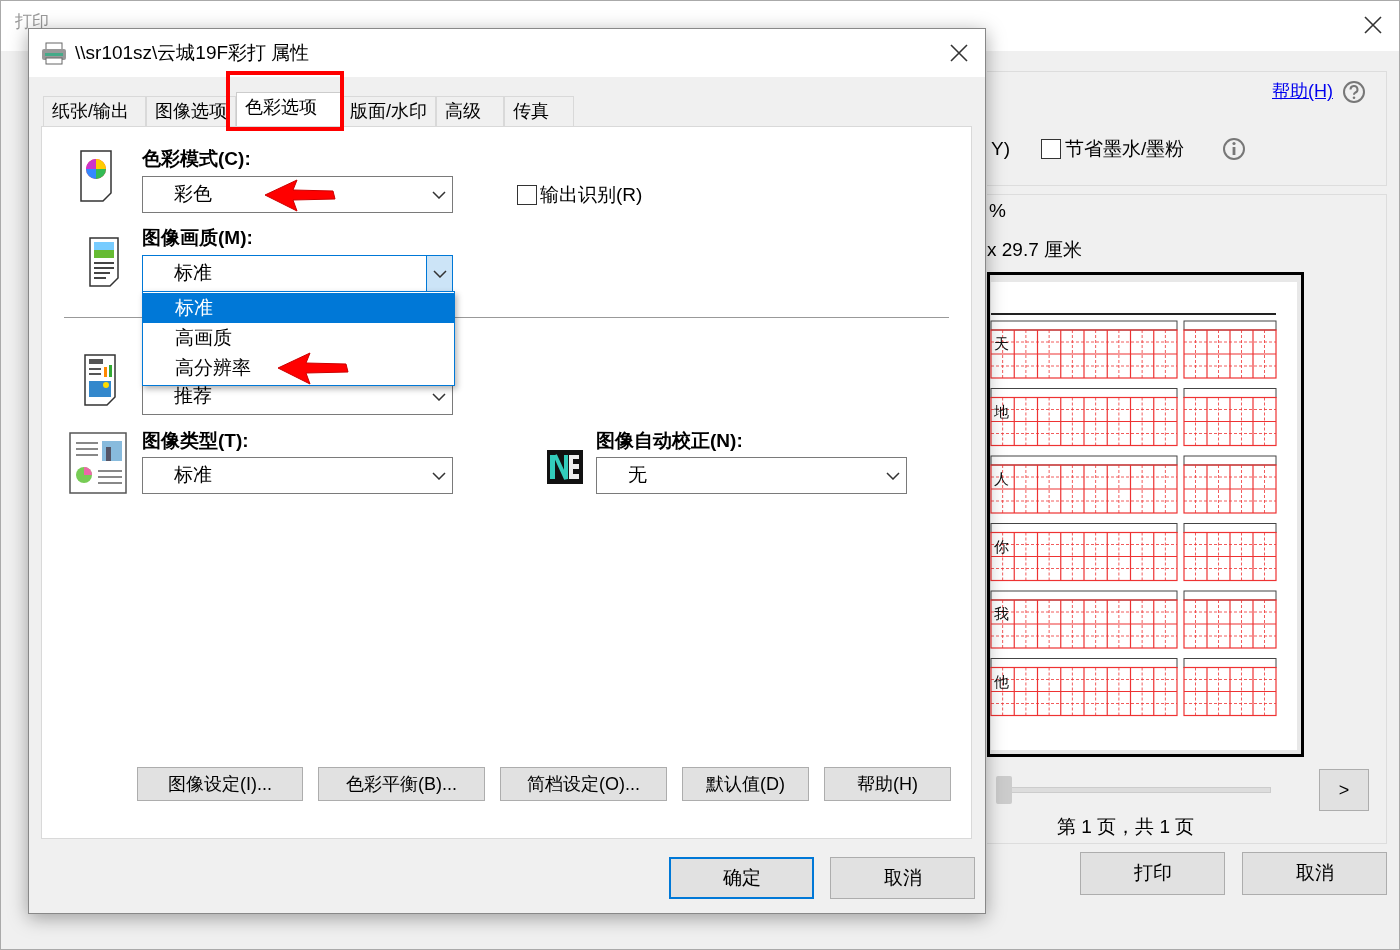  I want to click on practice-character: 天, so click(1001, 343).